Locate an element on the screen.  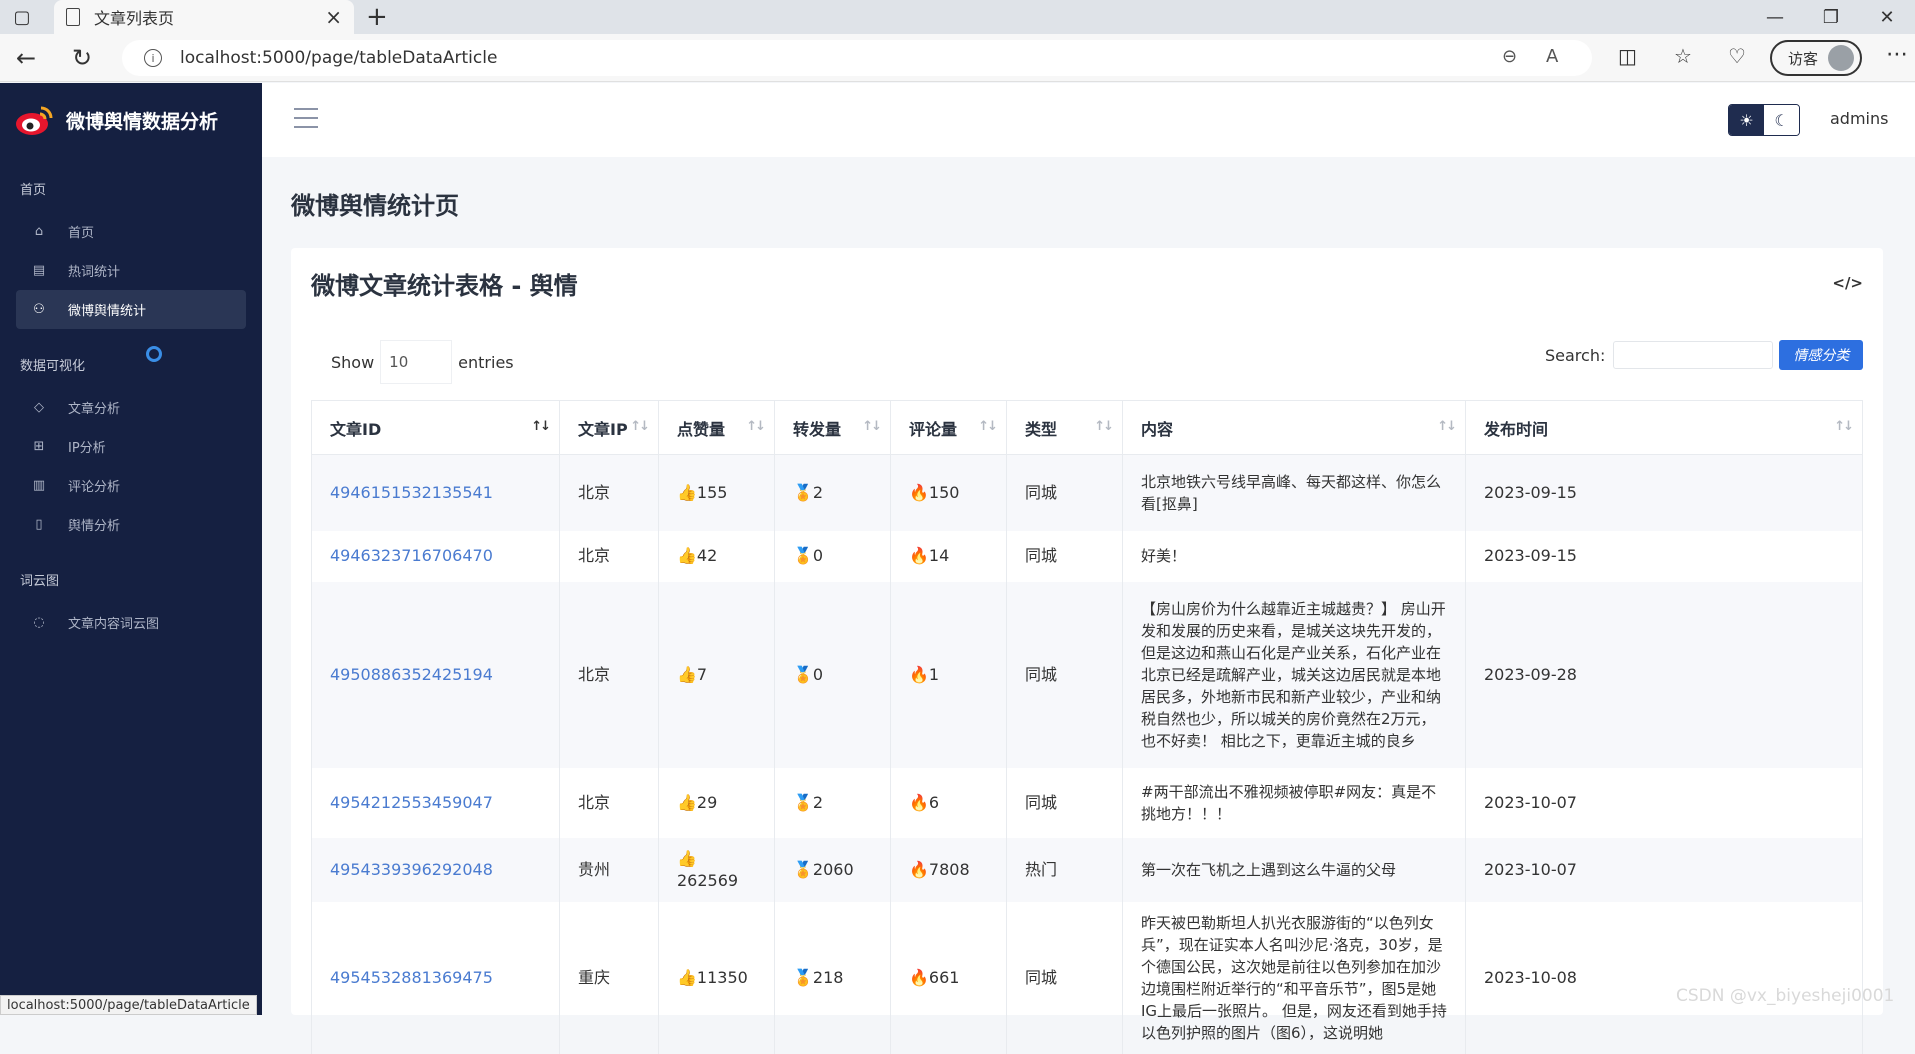
weibo-logo-icon is located at coordinates (34, 120).